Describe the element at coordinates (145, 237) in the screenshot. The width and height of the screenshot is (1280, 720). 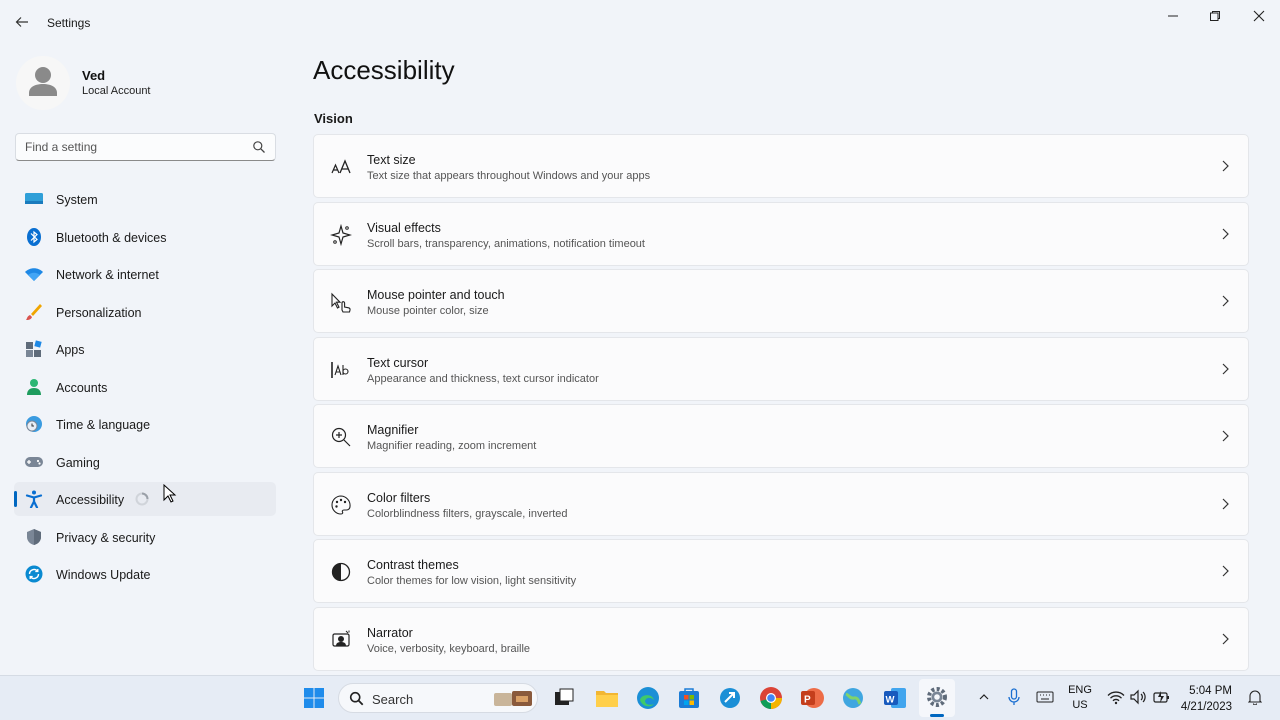
I see `sidebar-item-bluetooth: Bluetooth & devices` at that location.